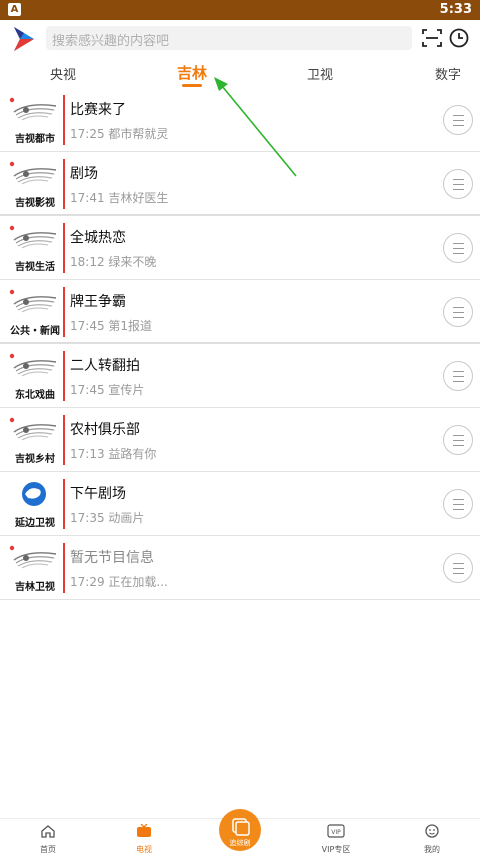 The image size is (480, 853). I want to click on channel-logo: 公共・新闻, so click(34, 312).